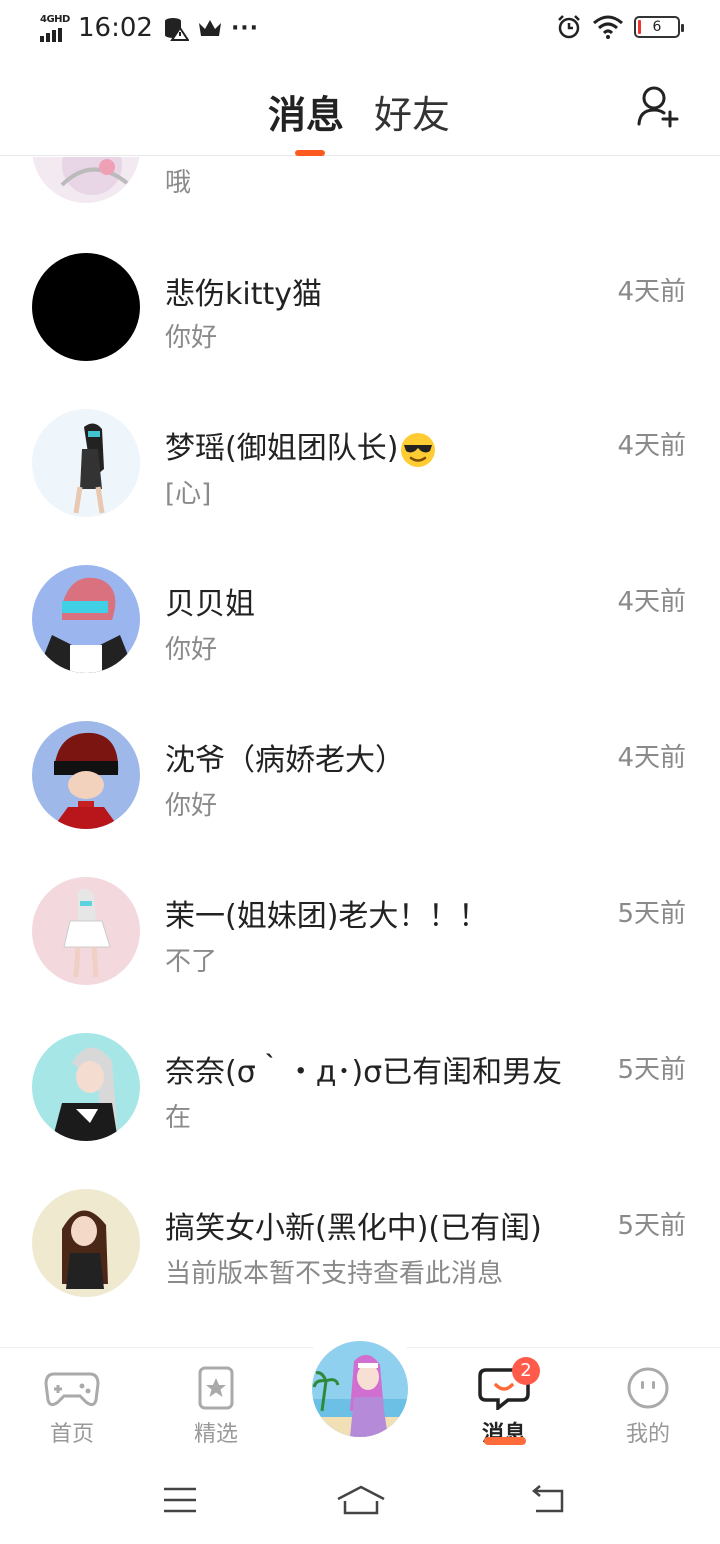  I want to click on nav-featured: 精选, so click(216, 1407).